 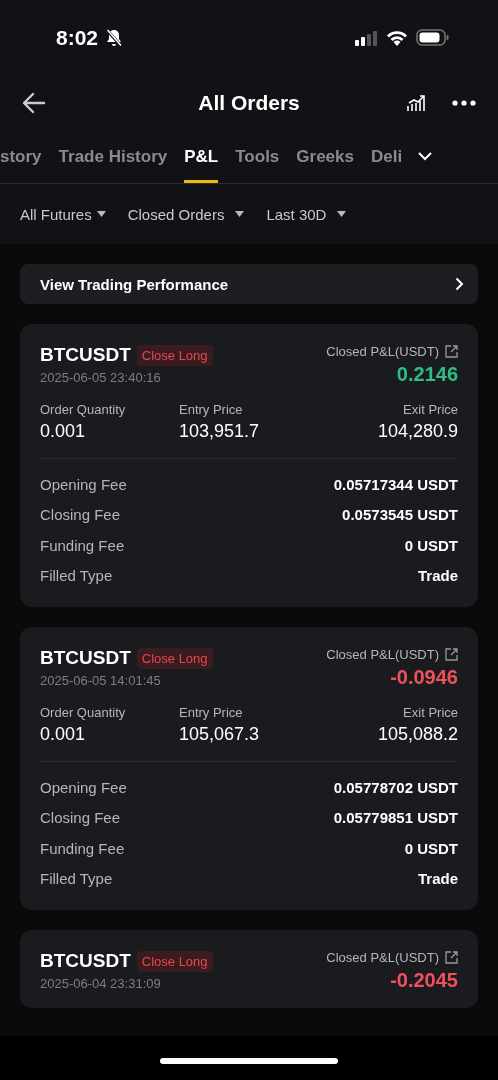 I want to click on chevron-right-icon, so click(x=459, y=284).